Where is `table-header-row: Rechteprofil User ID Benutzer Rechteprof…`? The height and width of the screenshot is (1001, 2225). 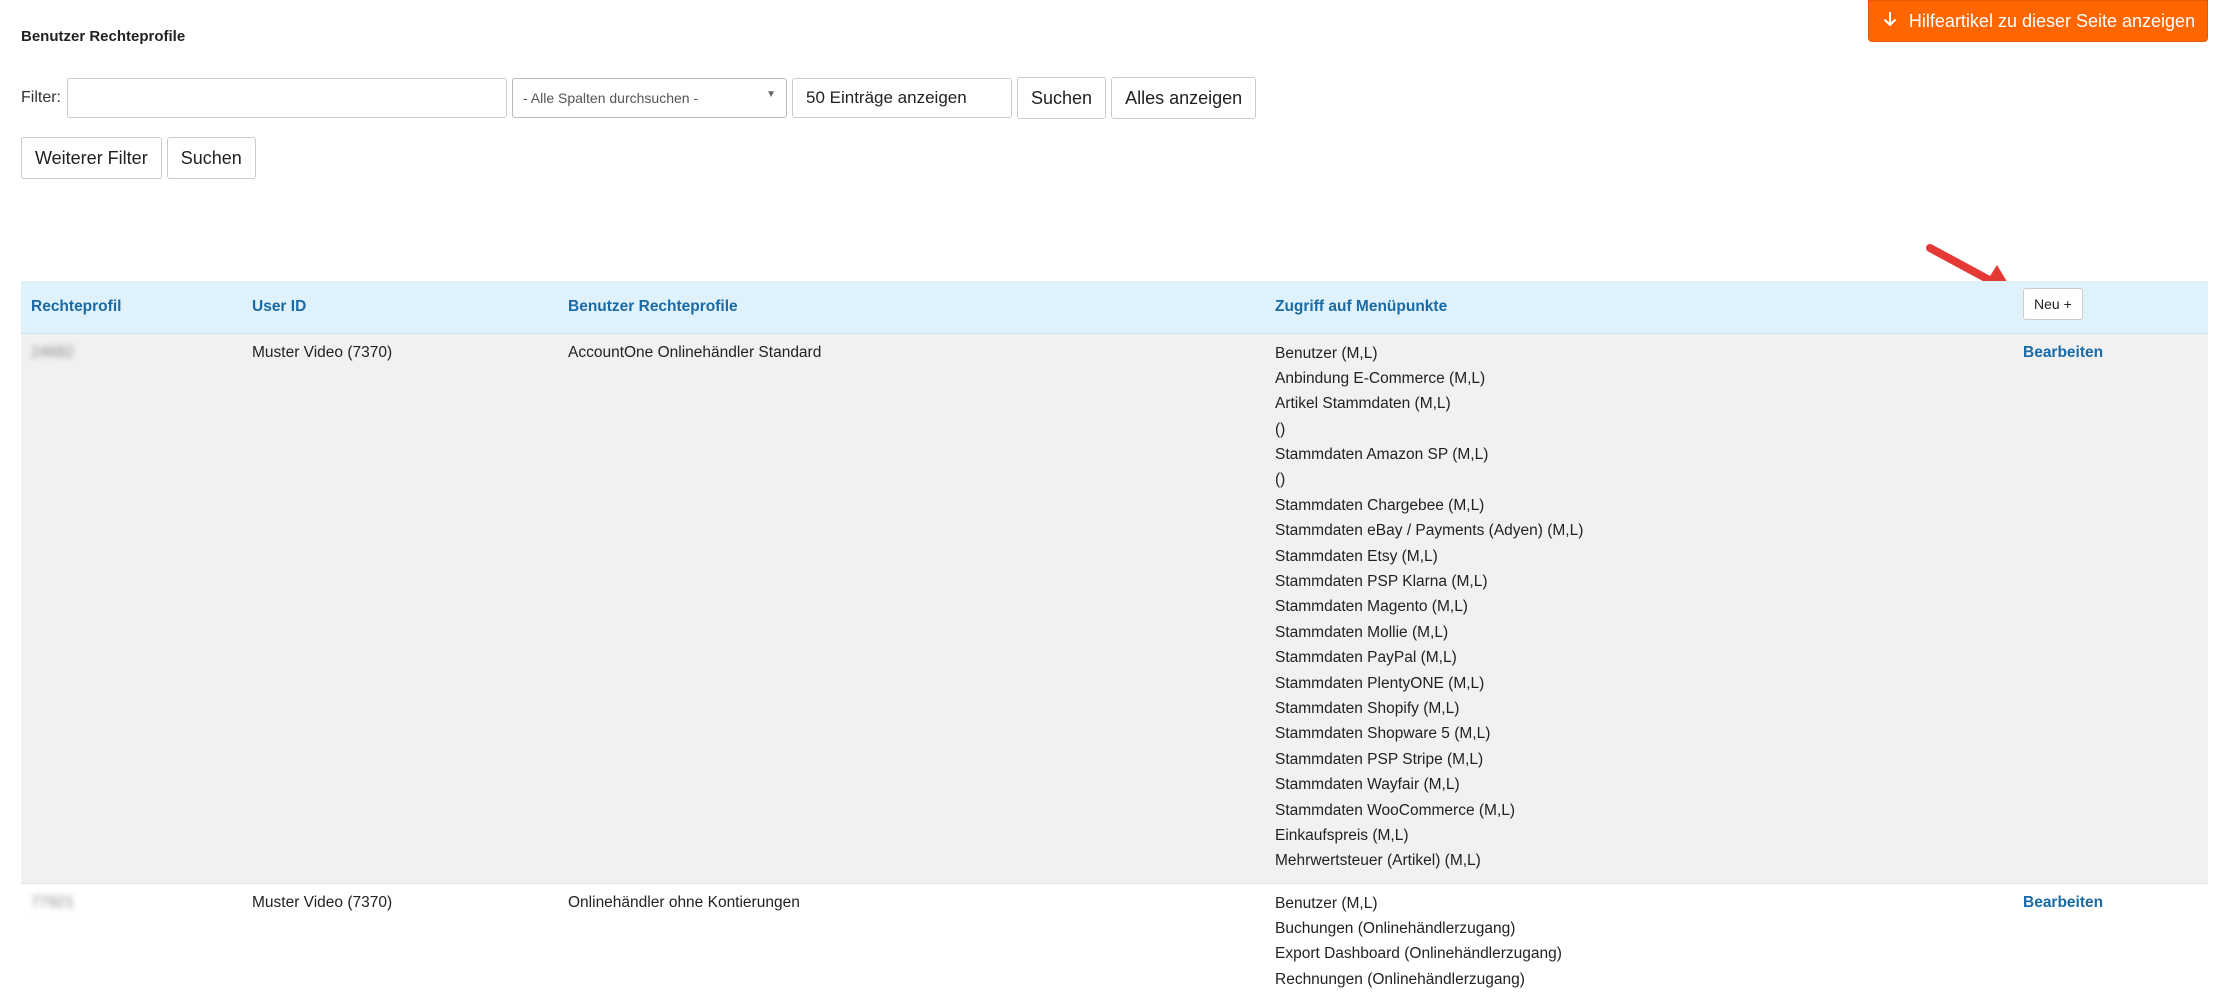 table-header-row: Rechteprofil User ID Benutzer Rechteprof… is located at coordinates (1114, 307).